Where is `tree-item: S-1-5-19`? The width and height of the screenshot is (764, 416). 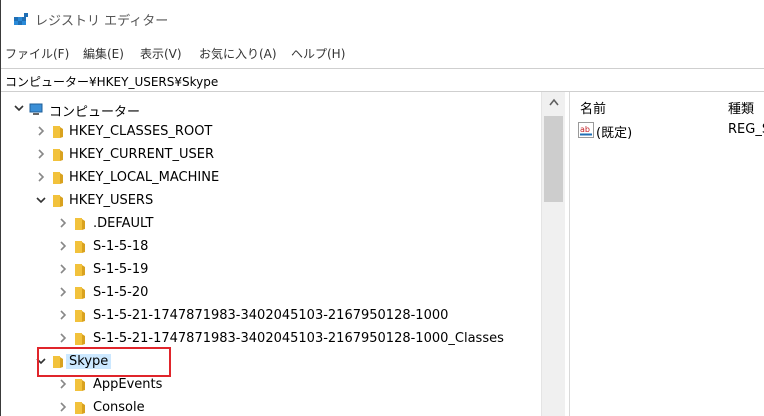
tree-item: S-1-5-19 is located at coordinates (271, 270).